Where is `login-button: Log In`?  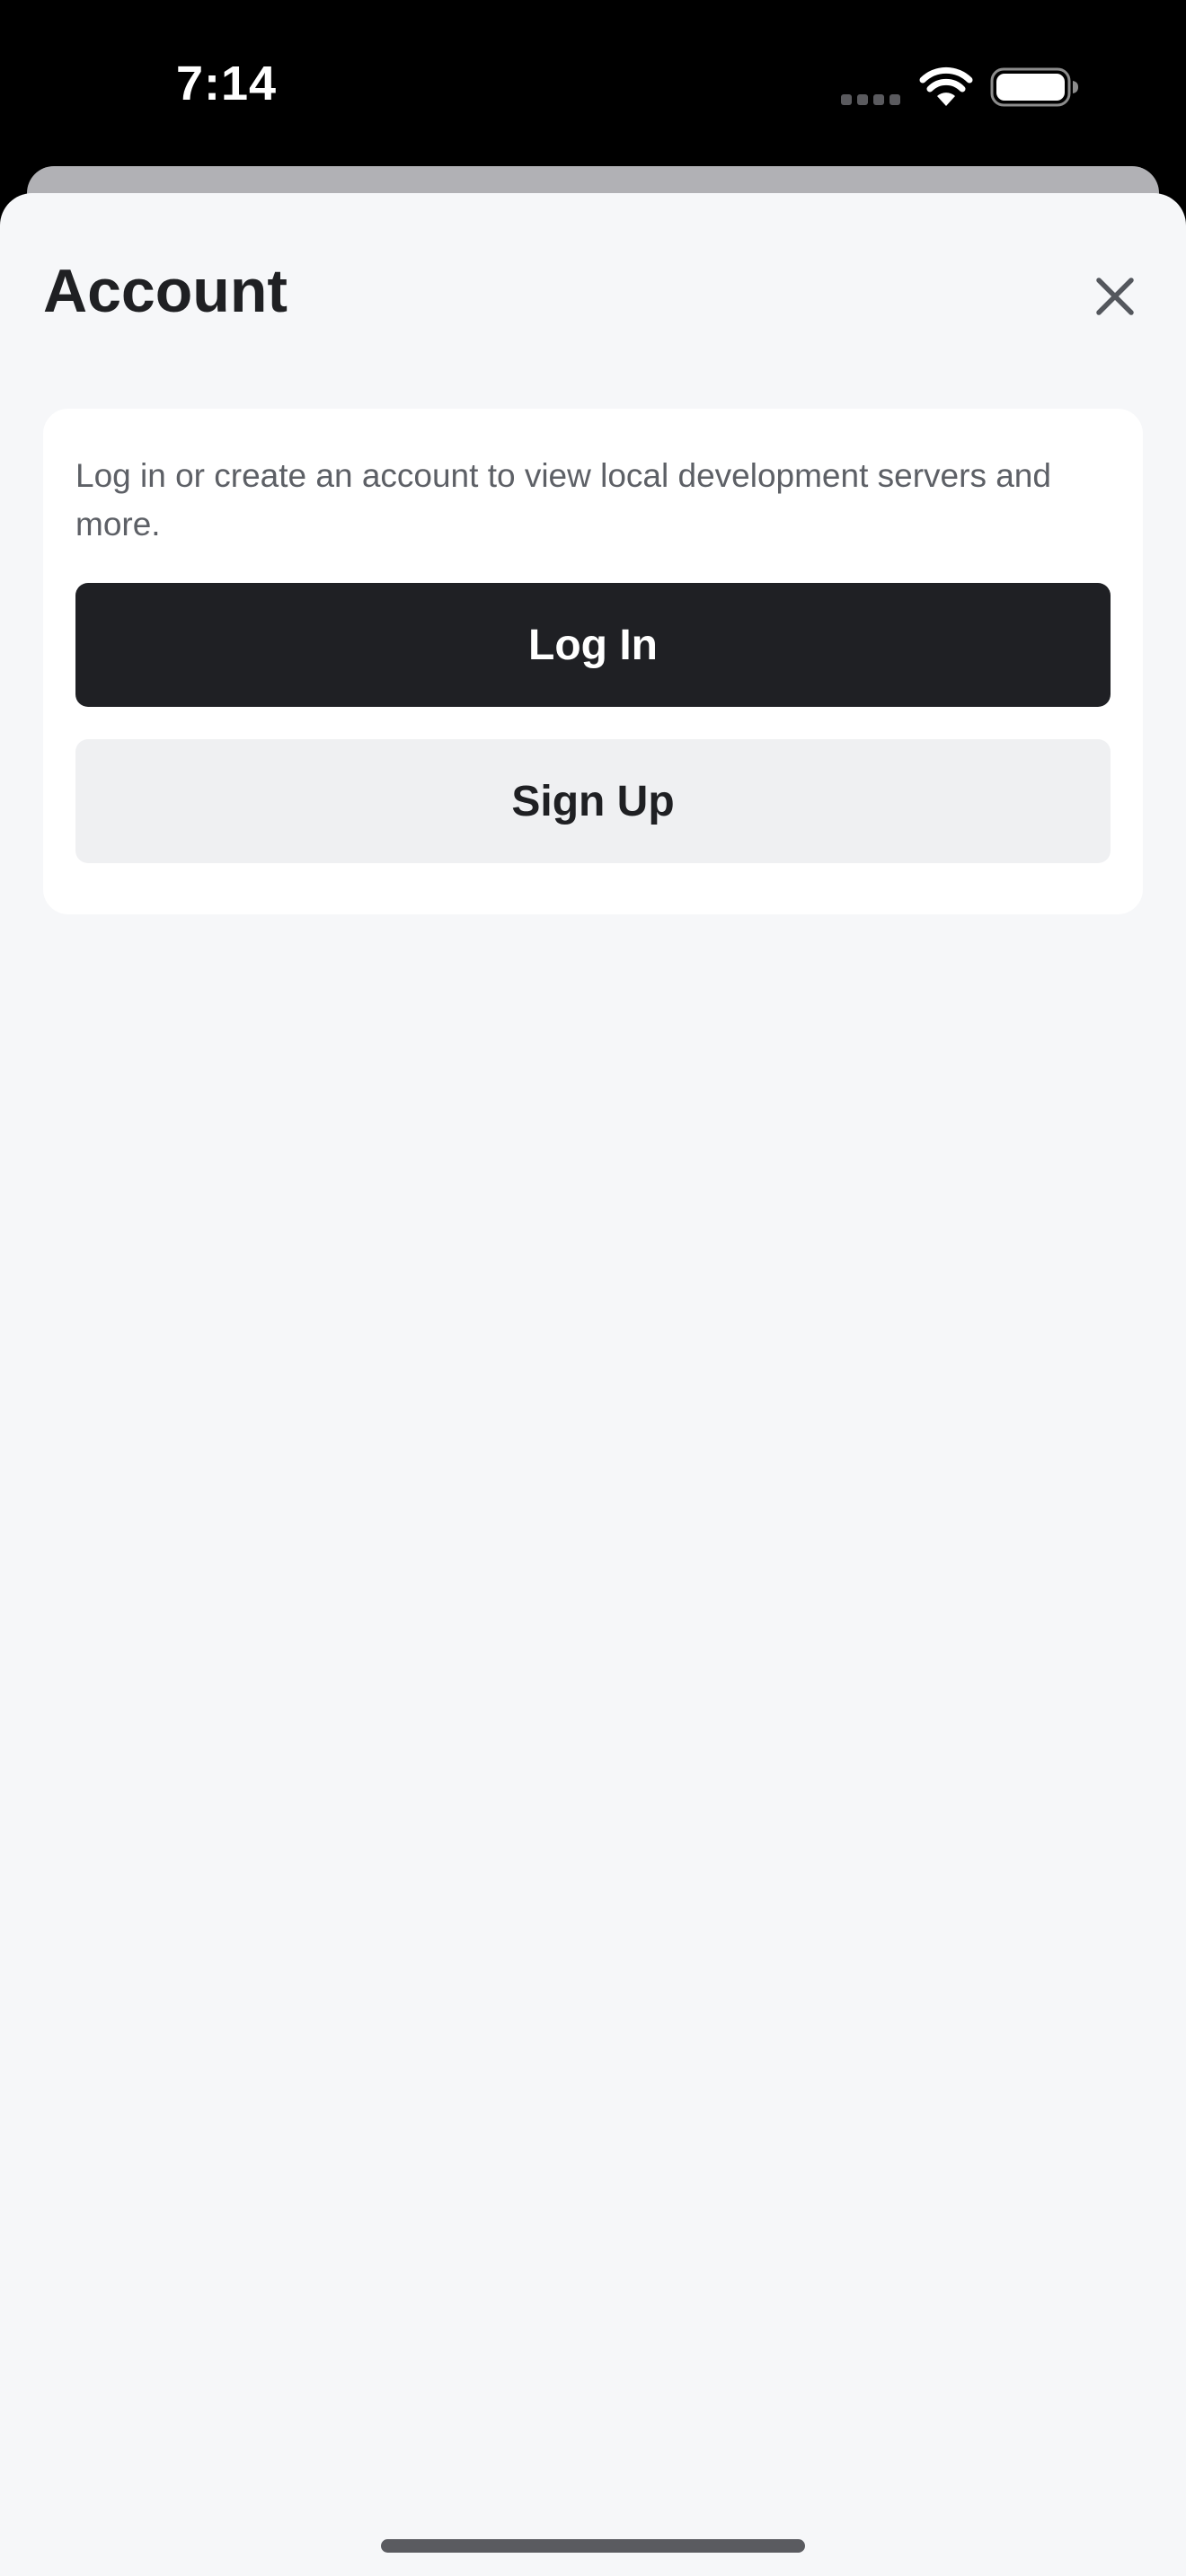 login-button: Log In is located at coordinates (593, 645).